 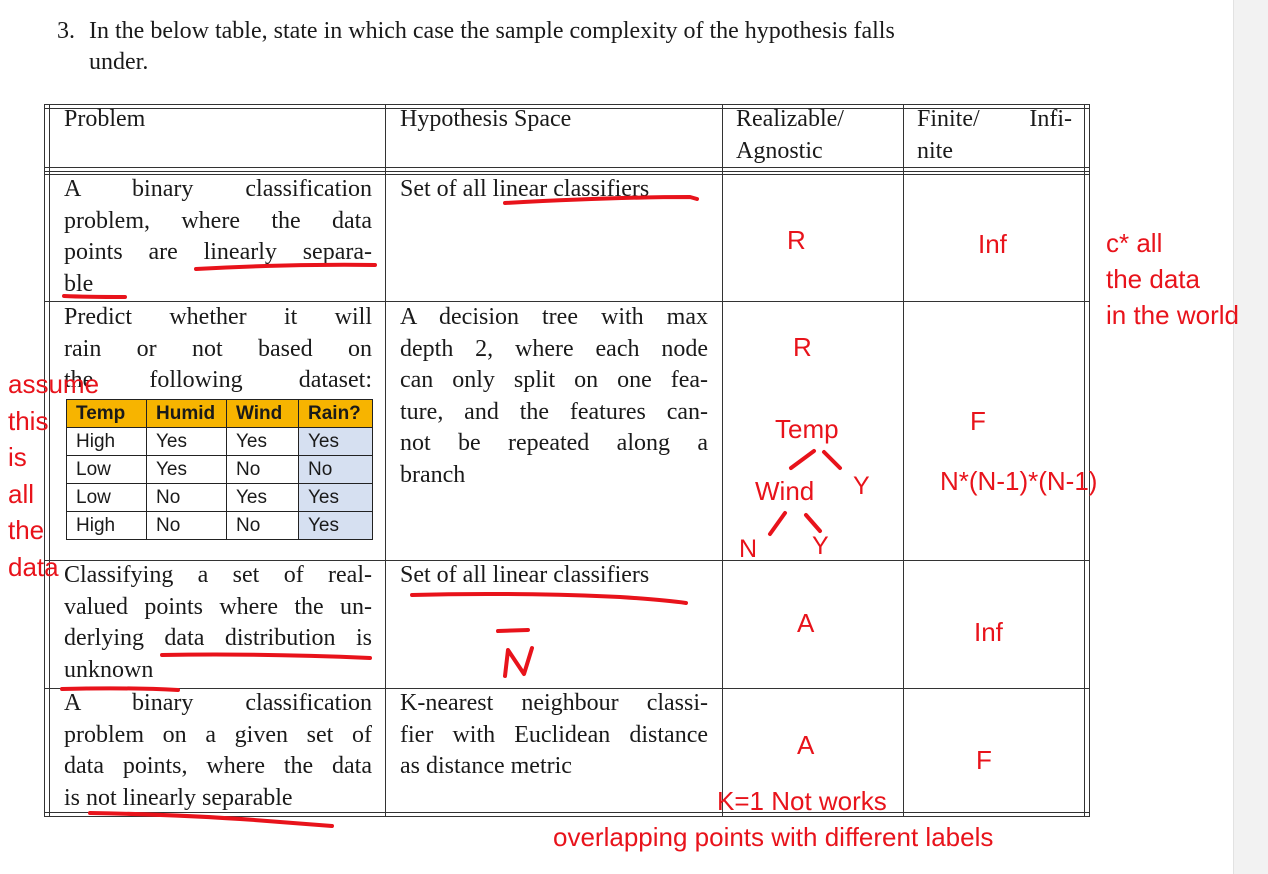 I want to click on row1-answer-finite: Inf, so click(x=992, y=244).